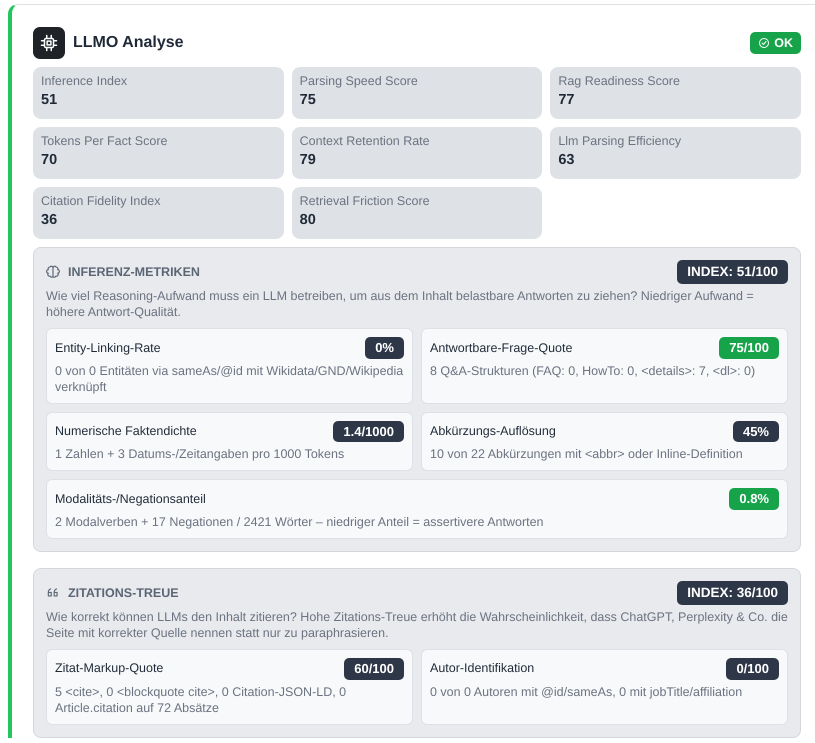 Image resolution: width=815 pixels, height=743 pixels. Describe the element at coordinates (201, 700) in the screenshot. I see `metric-detail: 5 <cite>, 0 <blockquote cite>, 0 Citation-JSON-LD, 0 Article.citation auf 72 Absätze` at that location.